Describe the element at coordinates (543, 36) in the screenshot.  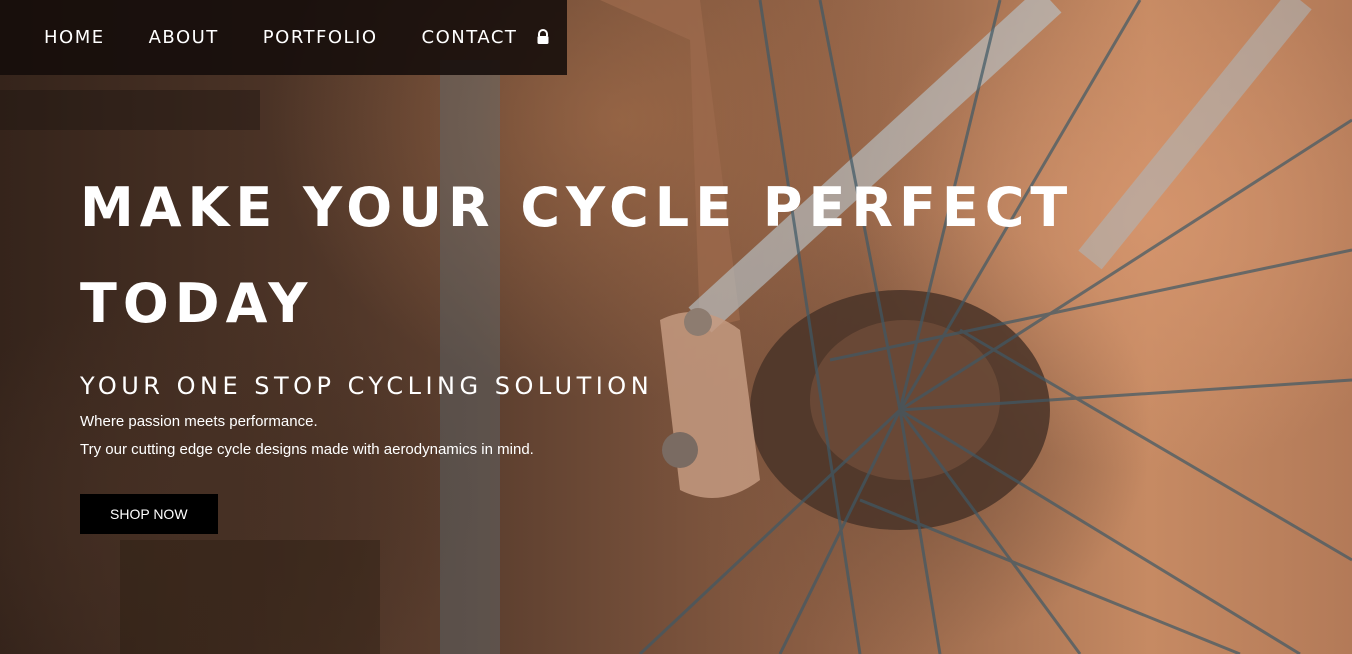
I see `lock-icon` at that location.